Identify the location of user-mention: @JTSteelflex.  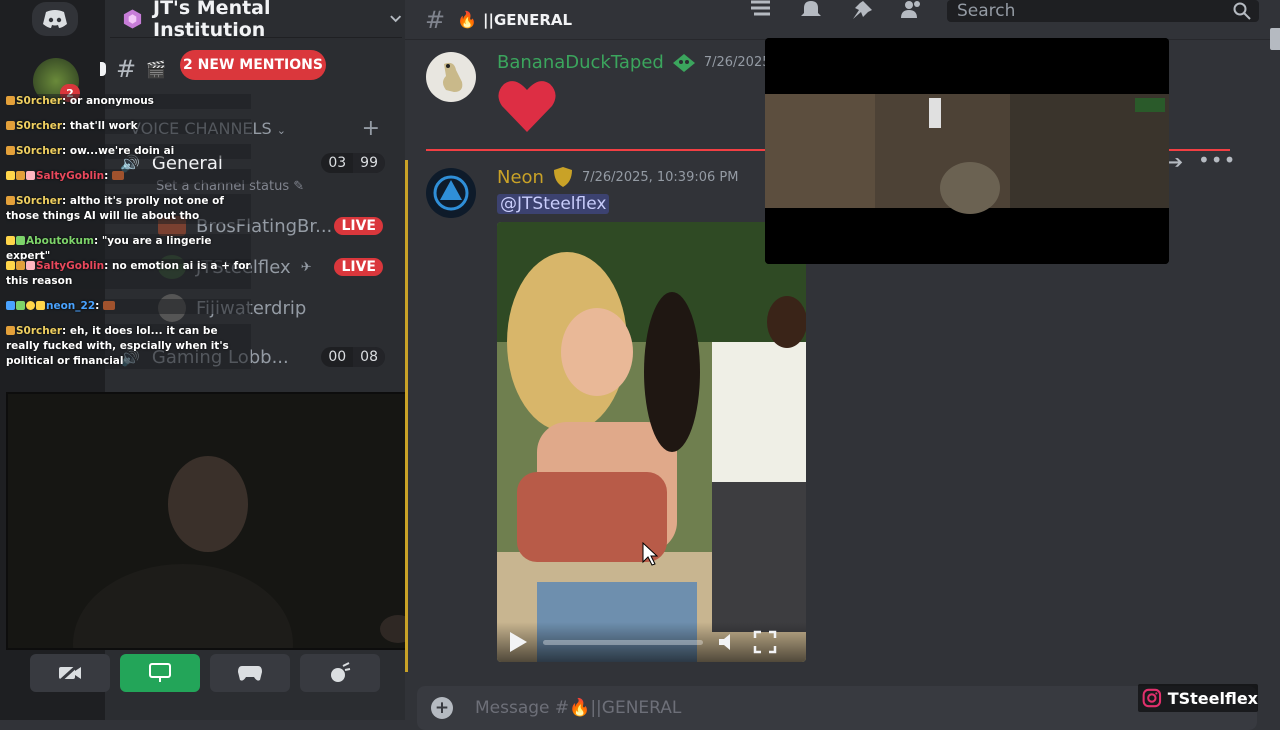
(553, 204).